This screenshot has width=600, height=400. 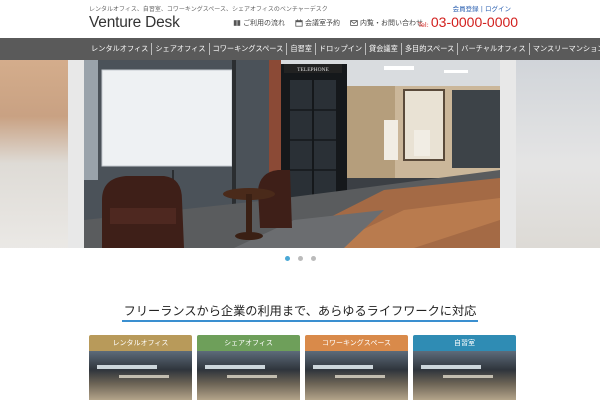 I want to click on site-logo: Venture Desk, so click(x=134, y=23).